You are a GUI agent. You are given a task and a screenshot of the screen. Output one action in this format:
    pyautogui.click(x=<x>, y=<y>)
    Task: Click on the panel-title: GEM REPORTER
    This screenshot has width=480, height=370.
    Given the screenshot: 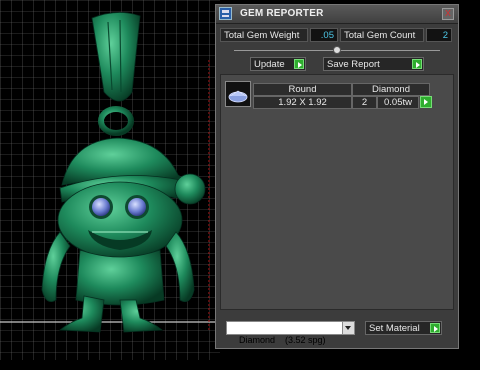 What is the action you would take?
    pyautogui.click(x=282, y=13)
    